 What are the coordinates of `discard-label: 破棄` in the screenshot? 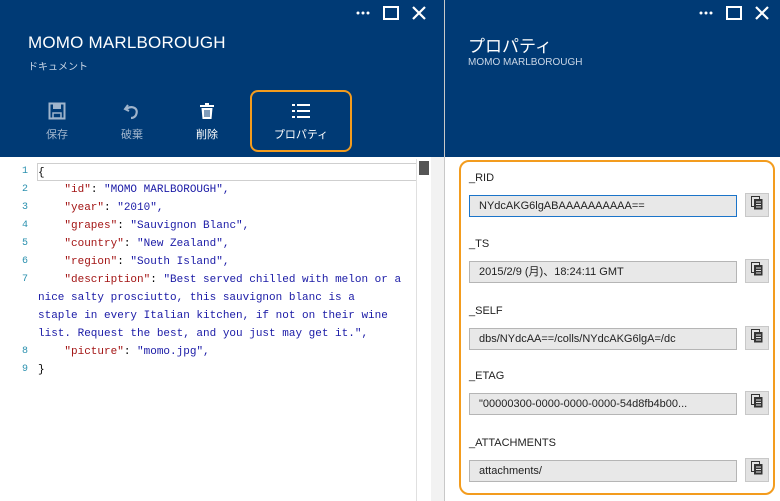 It's located at (132, 135).